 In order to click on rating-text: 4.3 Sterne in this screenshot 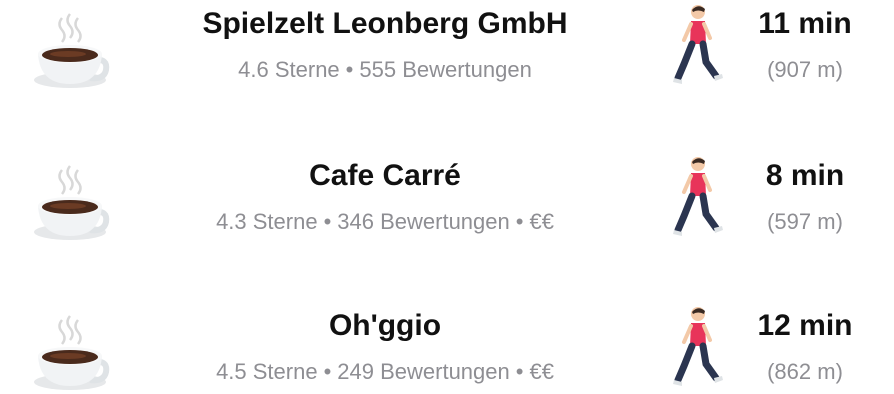, I will do `click(267, 221)`.